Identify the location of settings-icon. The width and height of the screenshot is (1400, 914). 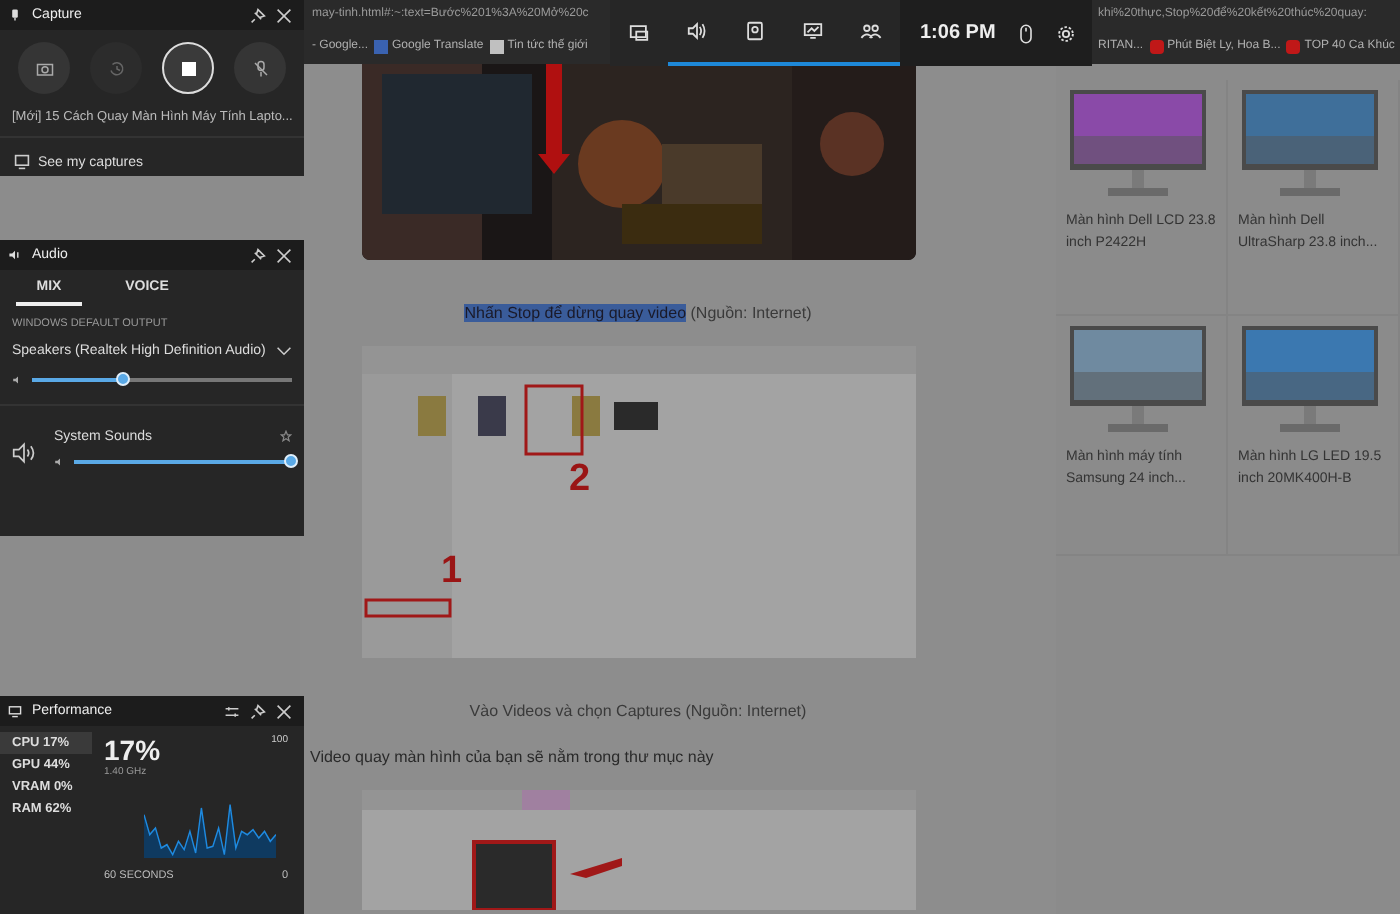
(1065, 33).